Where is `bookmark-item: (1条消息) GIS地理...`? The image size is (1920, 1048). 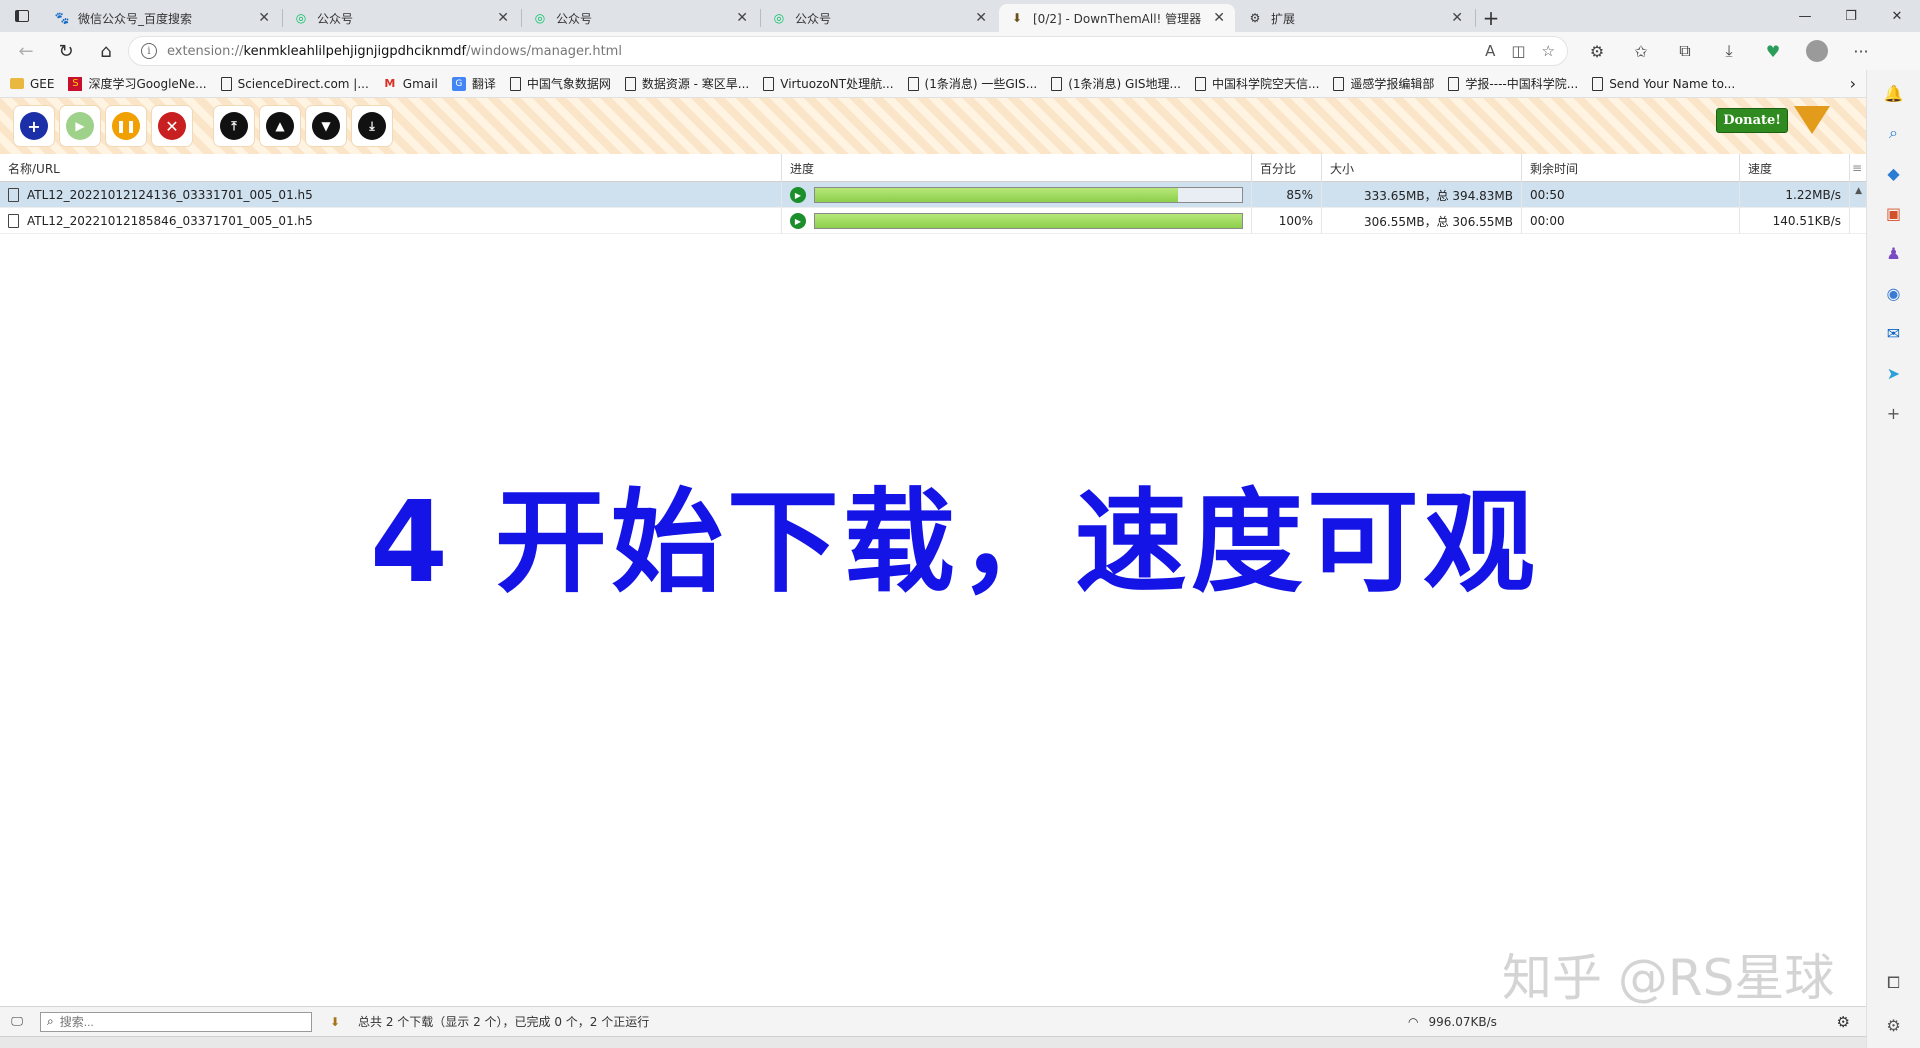 bookmark-item: (1条消息) GIS地理... is located at coordinates (1116, 83).